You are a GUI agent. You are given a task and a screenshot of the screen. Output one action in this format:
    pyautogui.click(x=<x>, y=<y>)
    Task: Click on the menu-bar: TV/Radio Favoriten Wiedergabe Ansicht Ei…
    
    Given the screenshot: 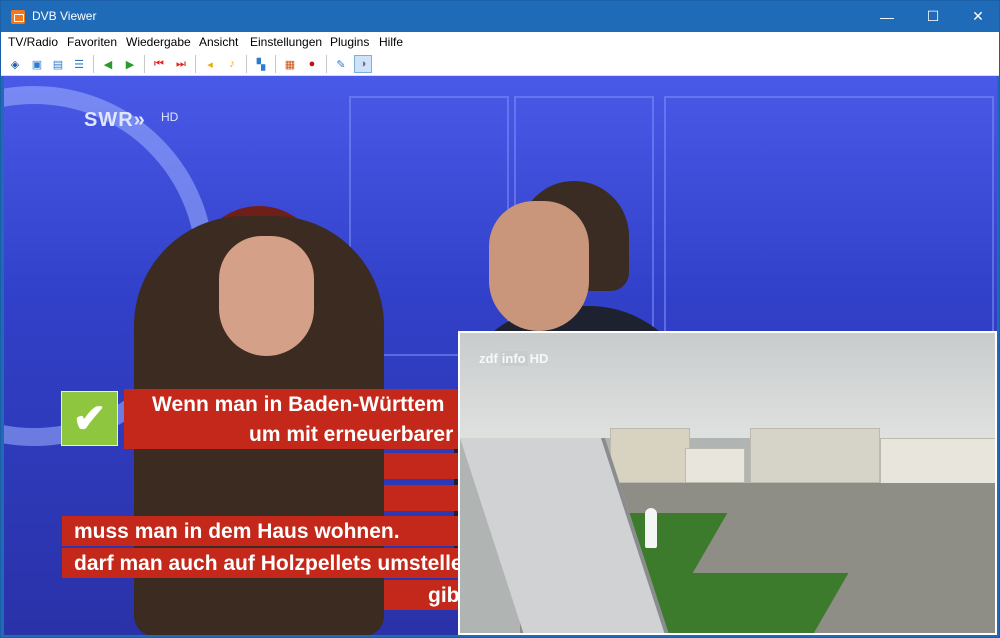 What is the action you would take?
    pyautogui.click(x=500, y=42)
    